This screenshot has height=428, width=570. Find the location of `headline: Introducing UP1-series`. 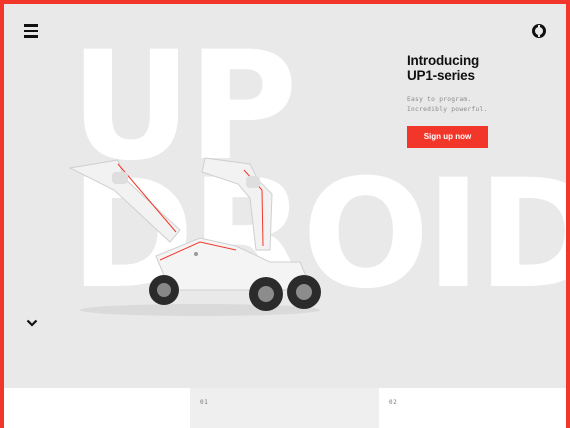

headline: Introducing UP1-series is located at coordinates (477, 68).